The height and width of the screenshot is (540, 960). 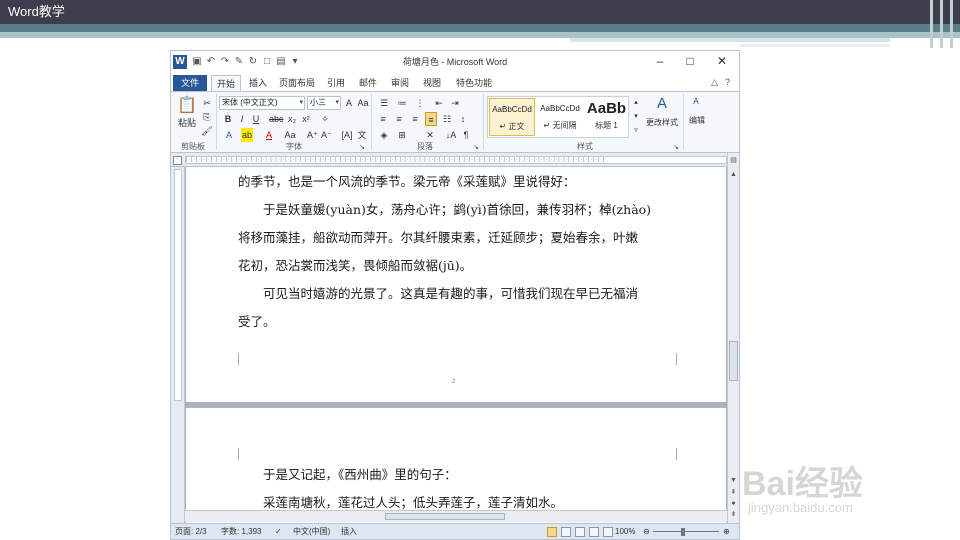 I want to click on horizontal-scrollbar, so click(x=456, y=516).